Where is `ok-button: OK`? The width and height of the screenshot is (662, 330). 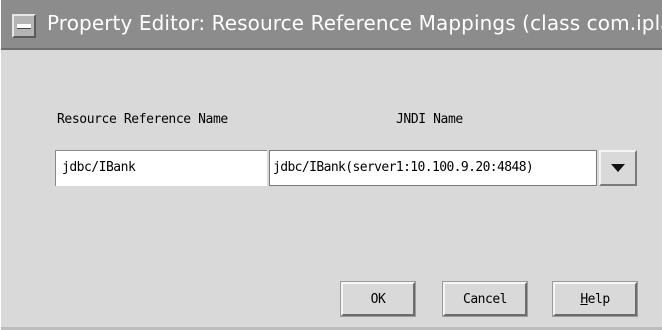 ok-button: OK is located at coordinates (378, 299).